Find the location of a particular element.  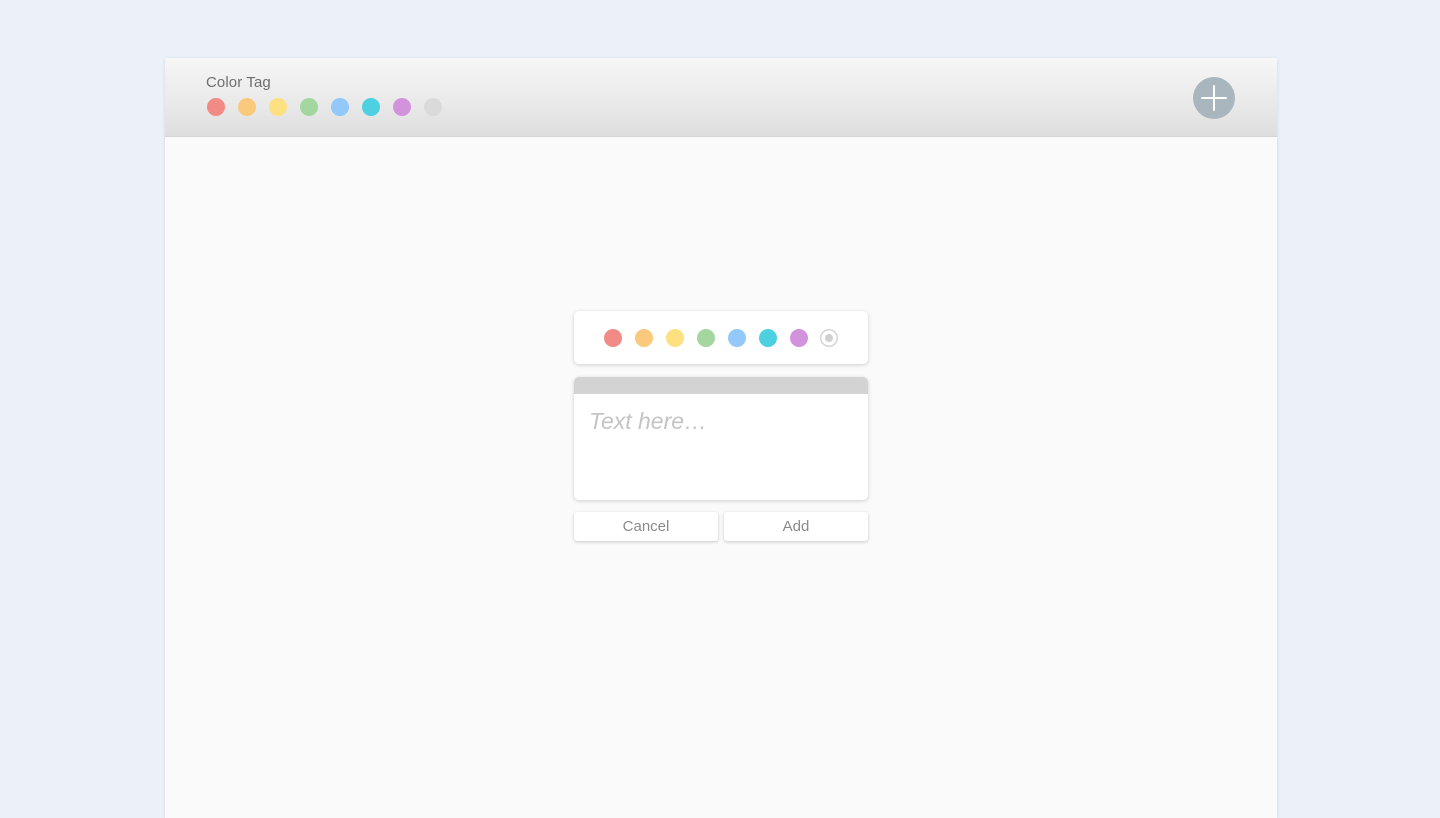

plus-icon is located at coordinates (1214, 98).